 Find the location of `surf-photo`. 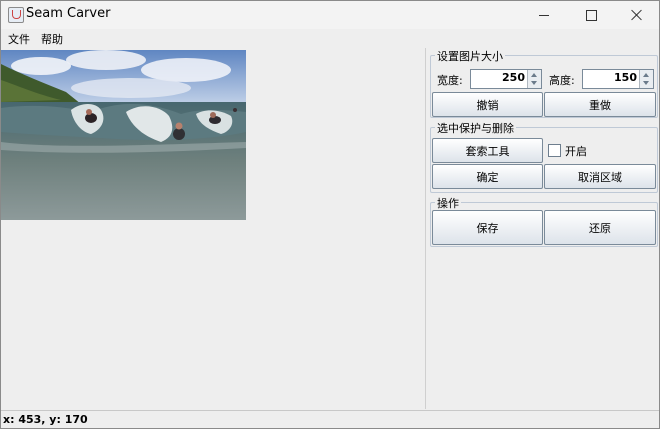

surf-photo is located at coordinates (123, 135).